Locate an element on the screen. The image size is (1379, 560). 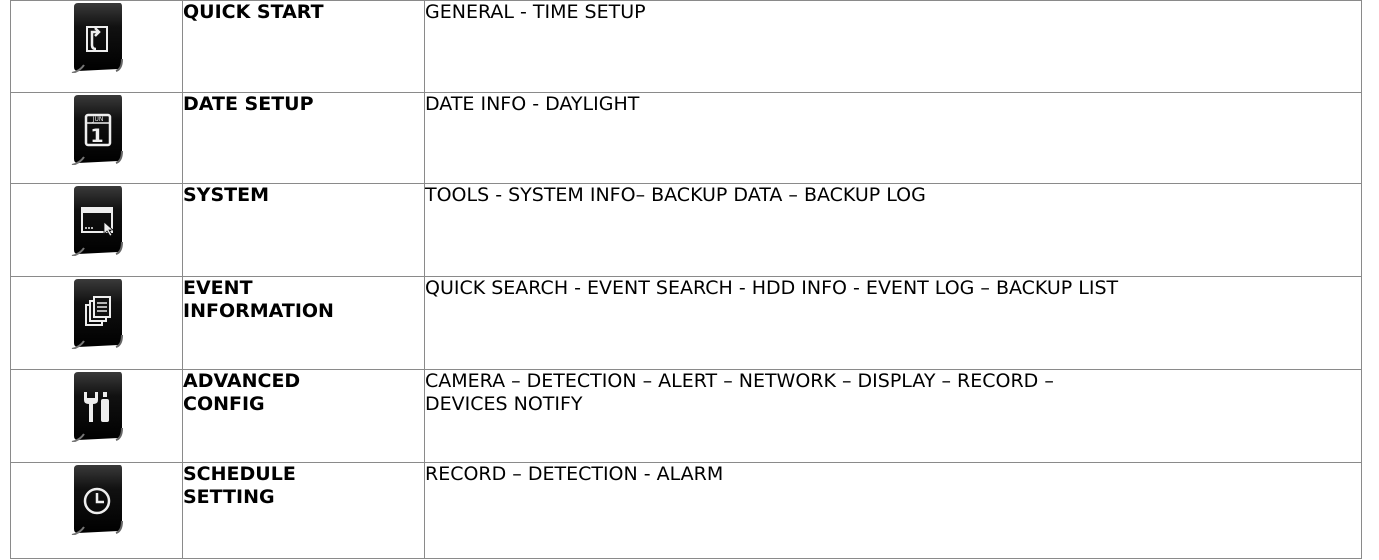
menu-description: RECORD – DETECTION - ALARM is located at coordinates (893, 510).